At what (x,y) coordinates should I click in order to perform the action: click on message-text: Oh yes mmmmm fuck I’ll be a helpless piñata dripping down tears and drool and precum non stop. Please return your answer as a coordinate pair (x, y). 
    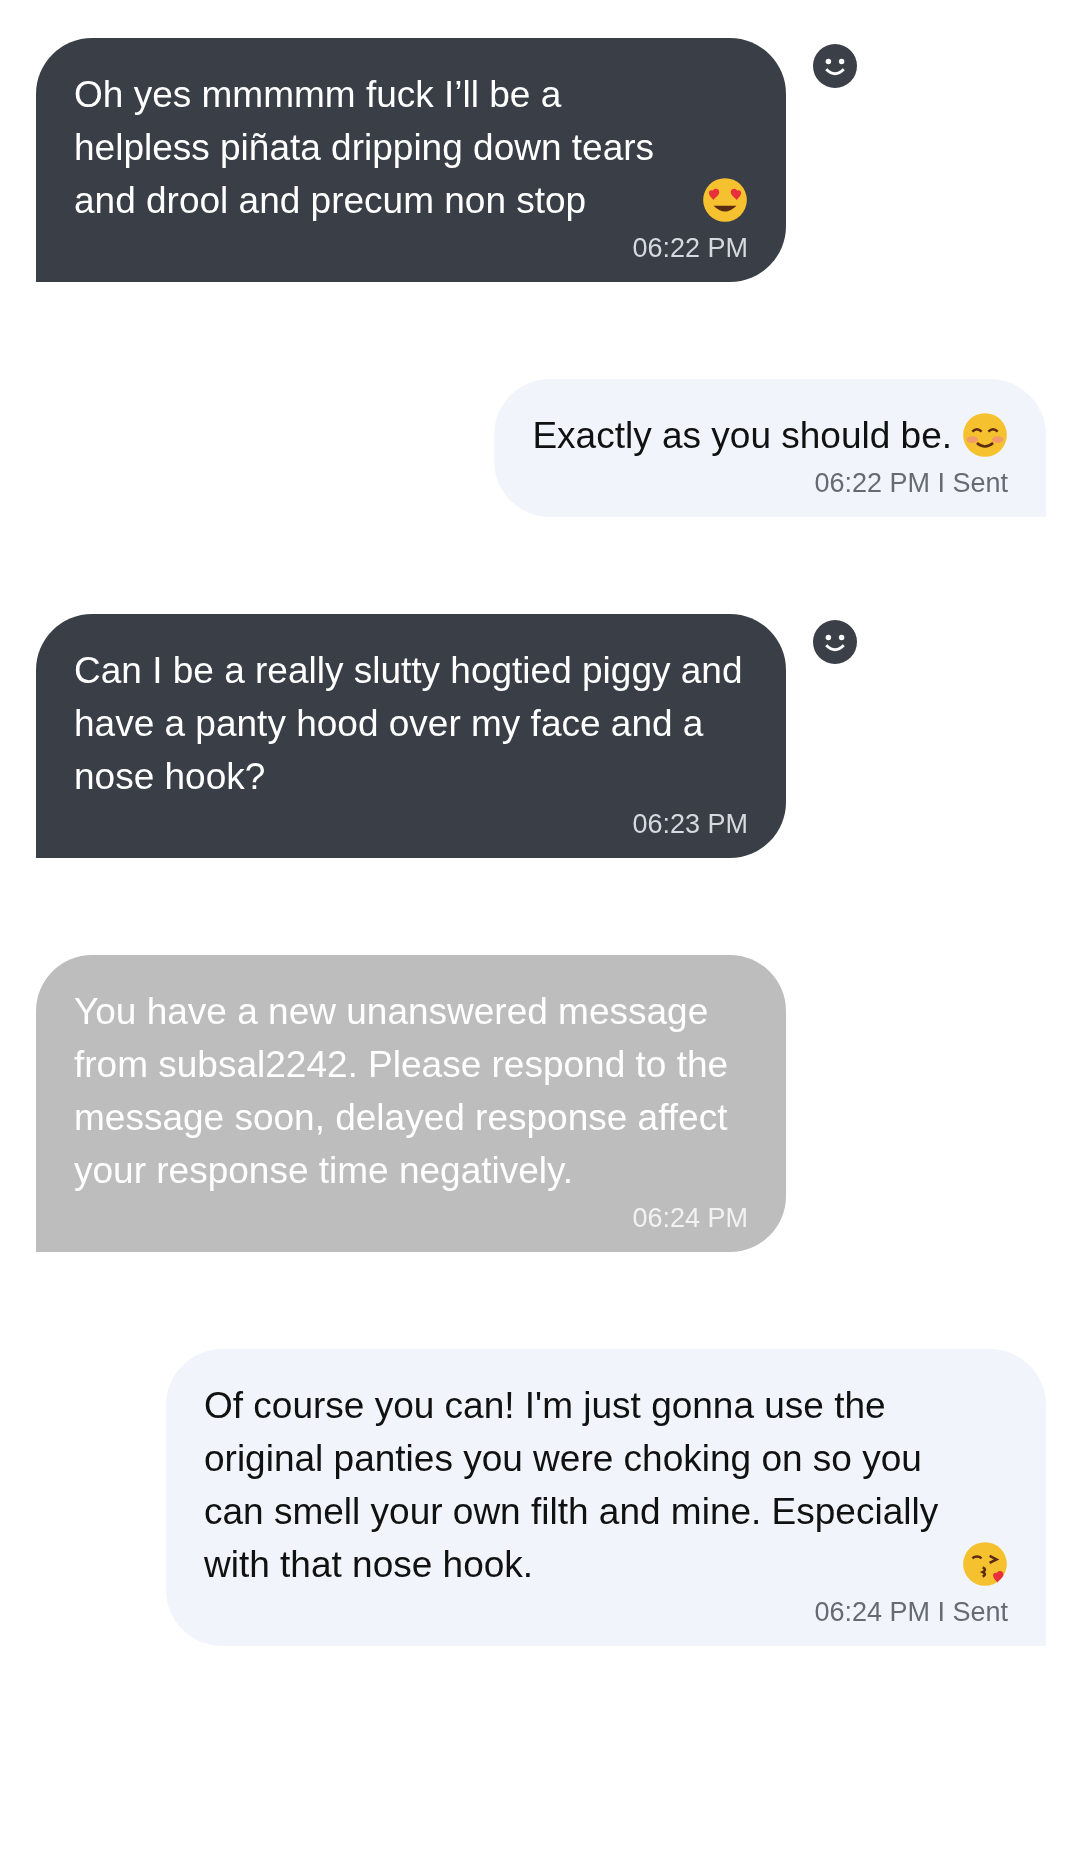
    Looking at the image, I should click on (365, 148).